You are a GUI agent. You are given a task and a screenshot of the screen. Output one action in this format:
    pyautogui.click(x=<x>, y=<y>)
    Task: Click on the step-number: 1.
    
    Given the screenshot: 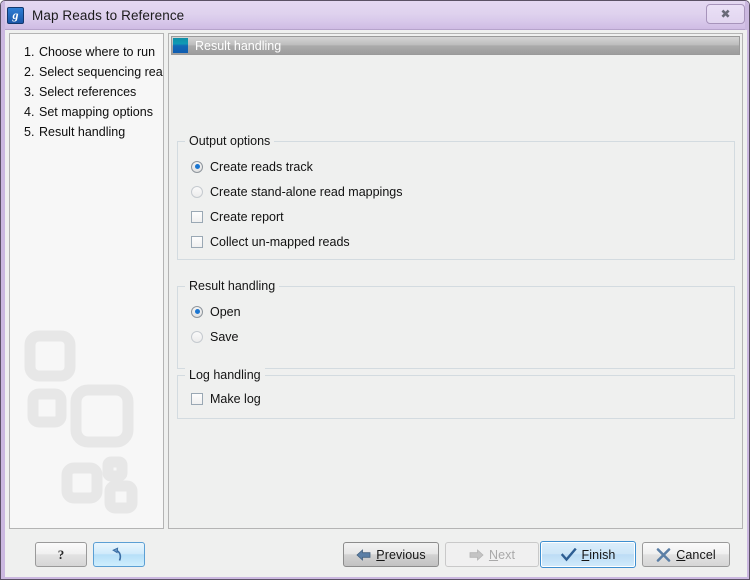 What is the action you would take?
    pyautogui.click(x=29, y=52)
    